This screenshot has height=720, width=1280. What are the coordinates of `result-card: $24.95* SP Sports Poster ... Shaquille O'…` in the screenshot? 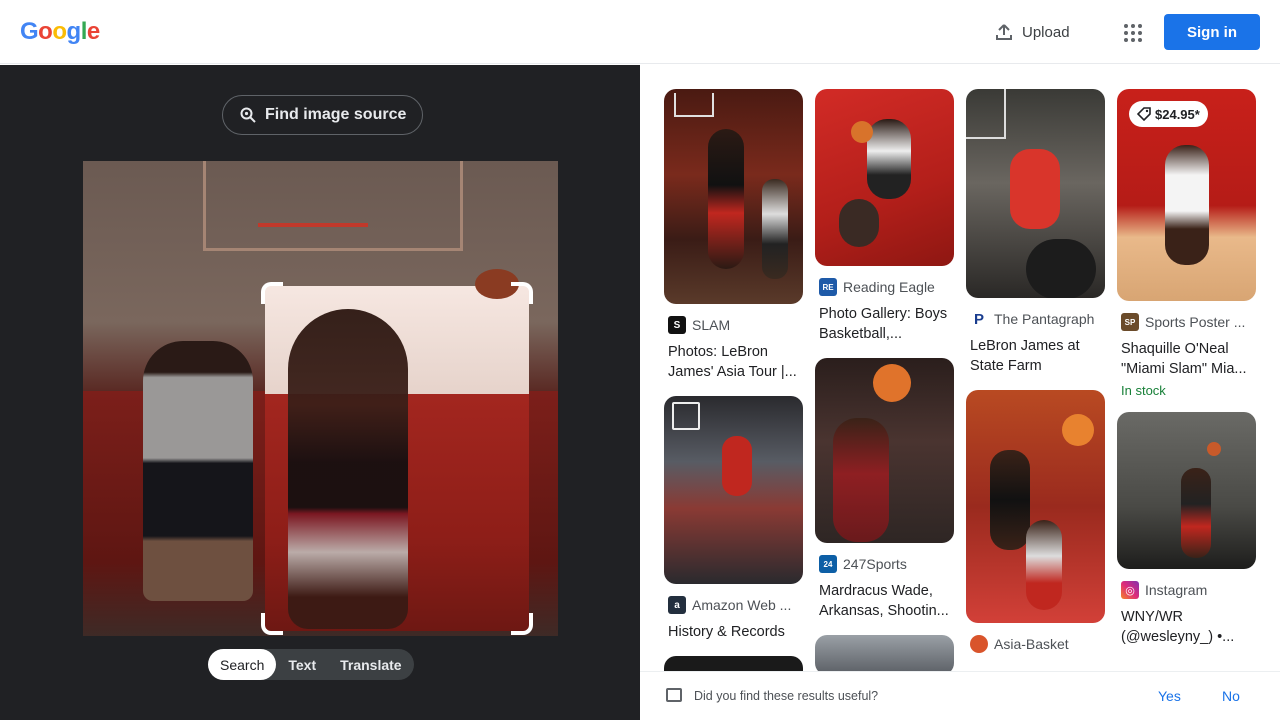 It's located at (1186, 243).